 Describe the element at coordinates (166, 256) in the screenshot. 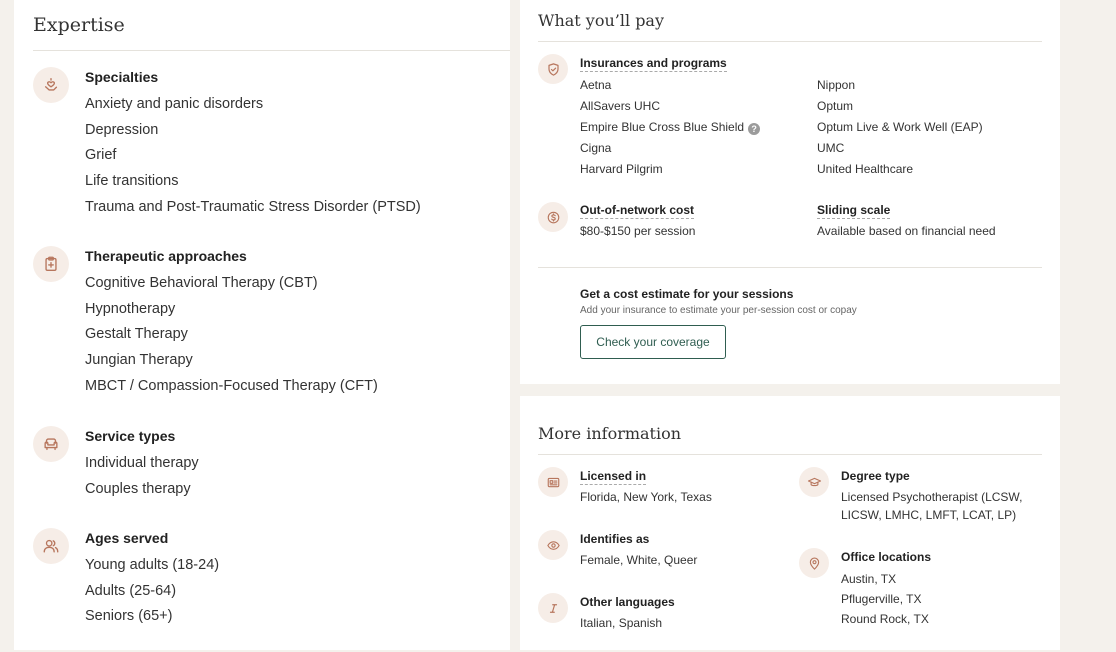

I see `approaches-title: Therapeutic approaches` at that location.